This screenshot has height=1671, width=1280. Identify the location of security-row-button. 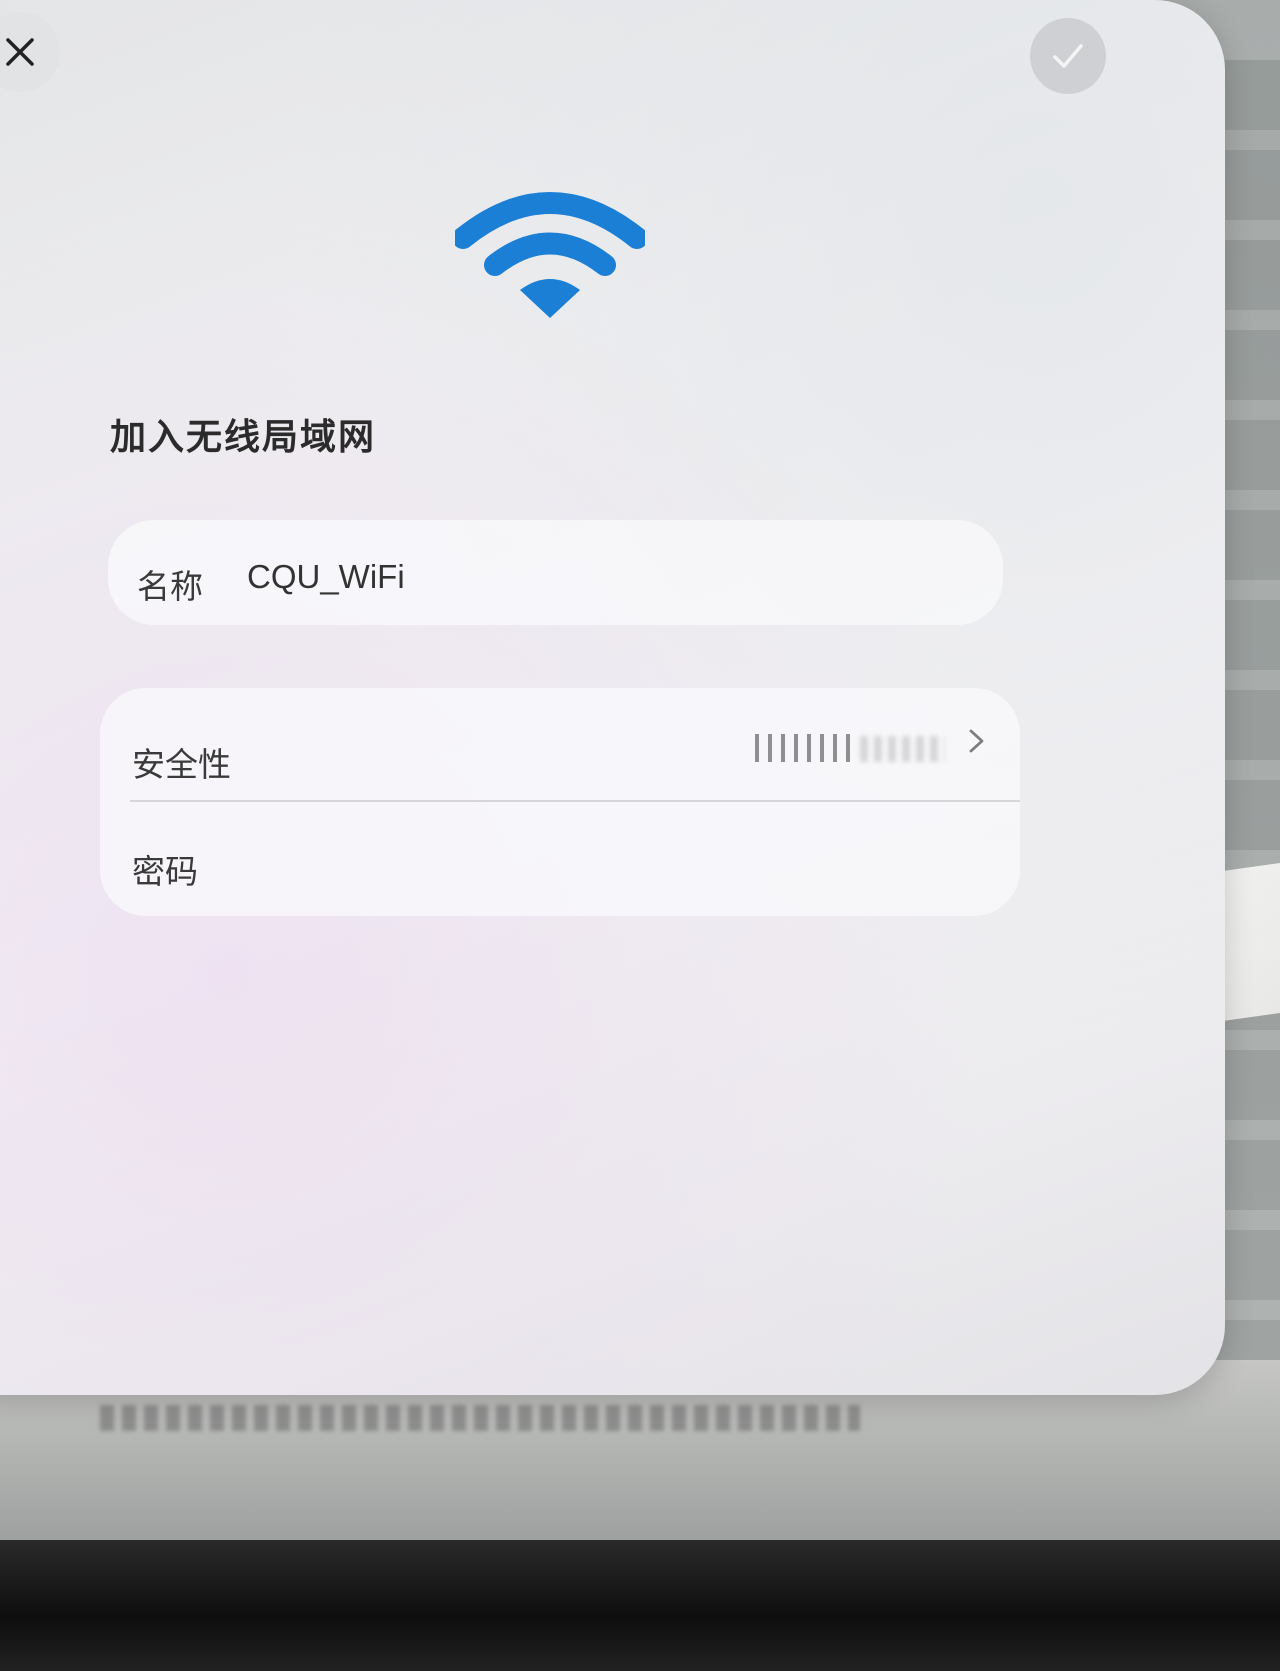
(977, 741).